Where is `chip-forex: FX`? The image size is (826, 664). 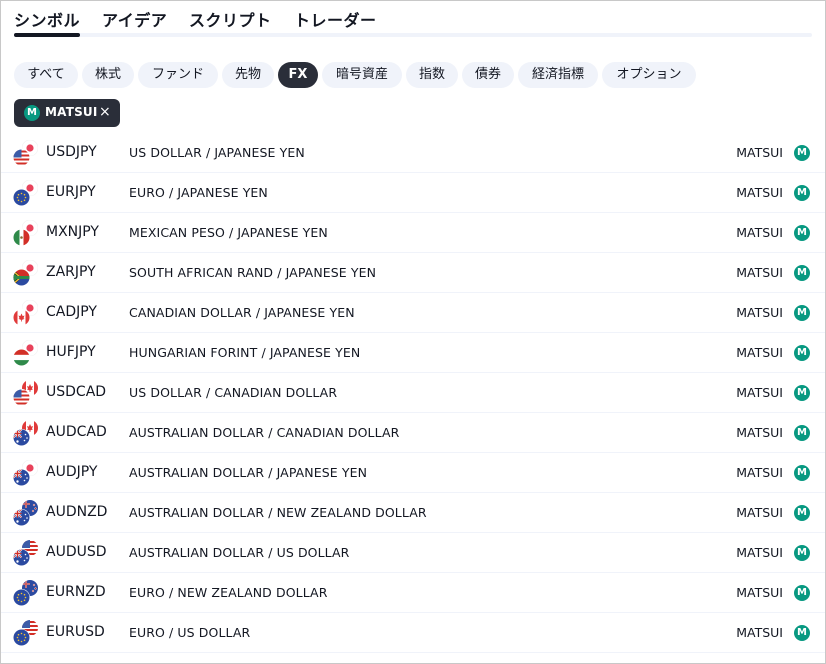
chip-forex: FX is located at coordinates (298, 75).